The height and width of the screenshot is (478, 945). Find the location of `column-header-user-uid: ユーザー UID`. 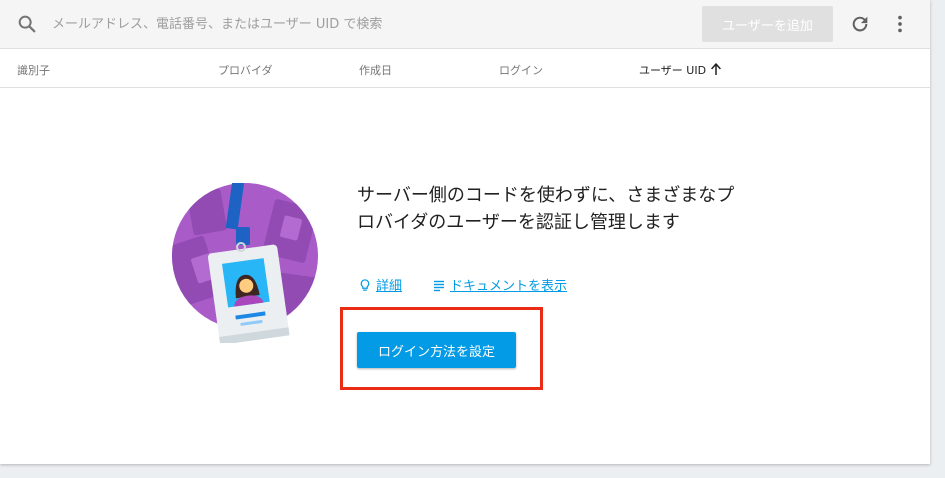

column-header-user-uid: ユーザー UID is located at coordinates (680, 70).